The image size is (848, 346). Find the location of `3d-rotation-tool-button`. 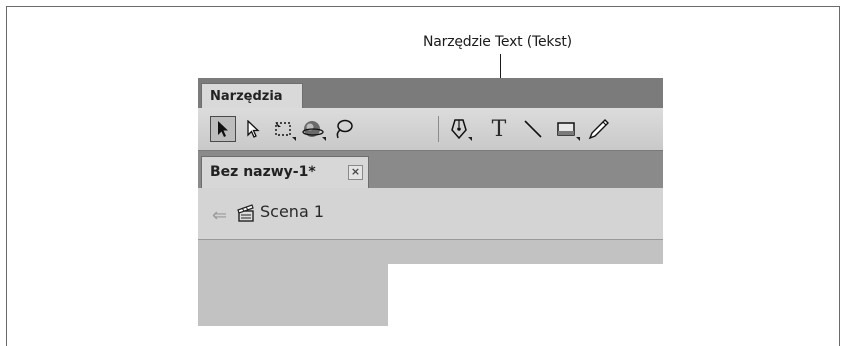

3d-rotation-tool-button is located at coordinates (313, 129).